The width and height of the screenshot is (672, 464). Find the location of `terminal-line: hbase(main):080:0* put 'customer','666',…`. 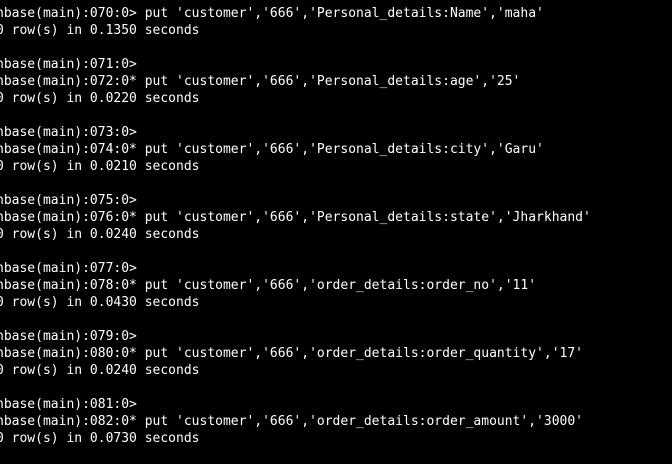

terminal-line: hbase(main):080:0* put 'customer','666',… is located at coordinates (291, 353).